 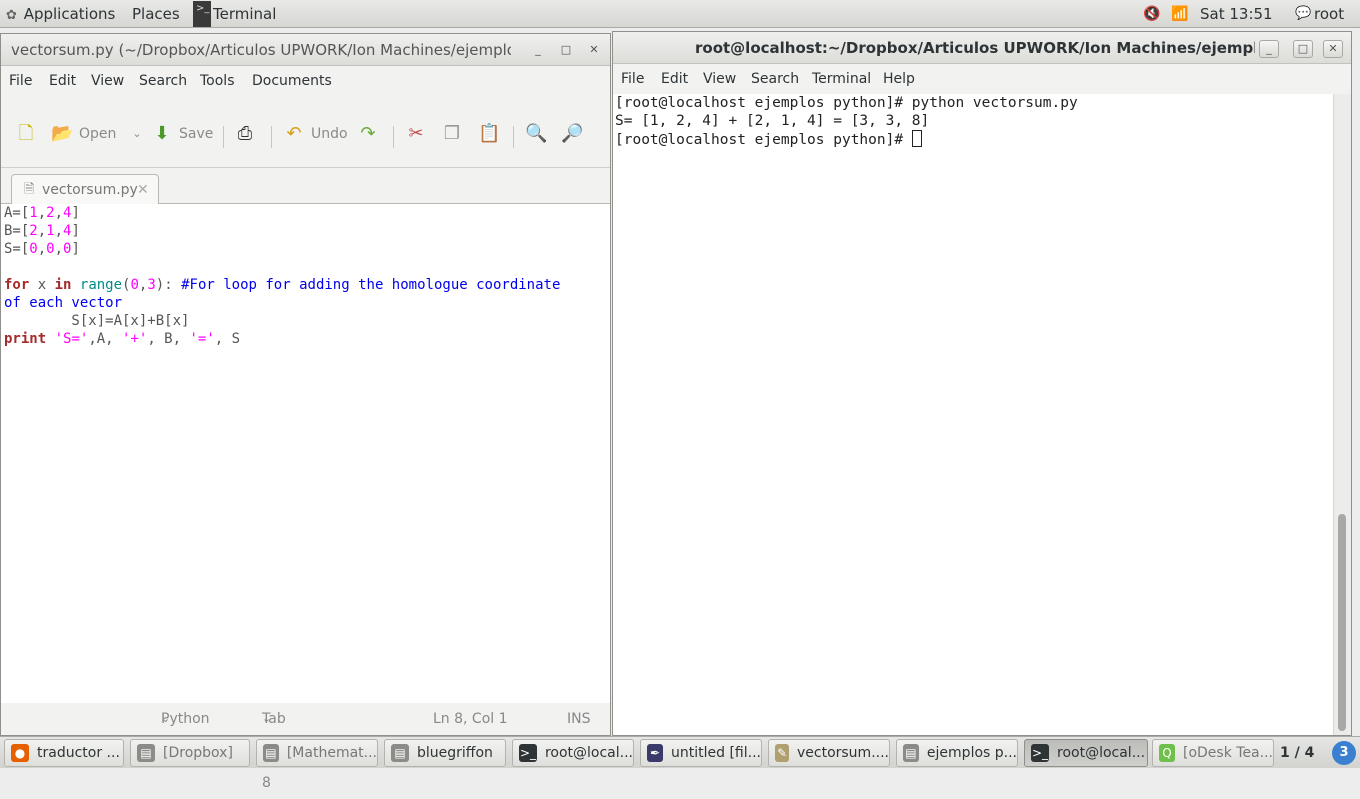 What do you see at coordinates (182, 134) in the screenshot?
I see `save-button: ⬇ Save` at bounding box center [182, 134].